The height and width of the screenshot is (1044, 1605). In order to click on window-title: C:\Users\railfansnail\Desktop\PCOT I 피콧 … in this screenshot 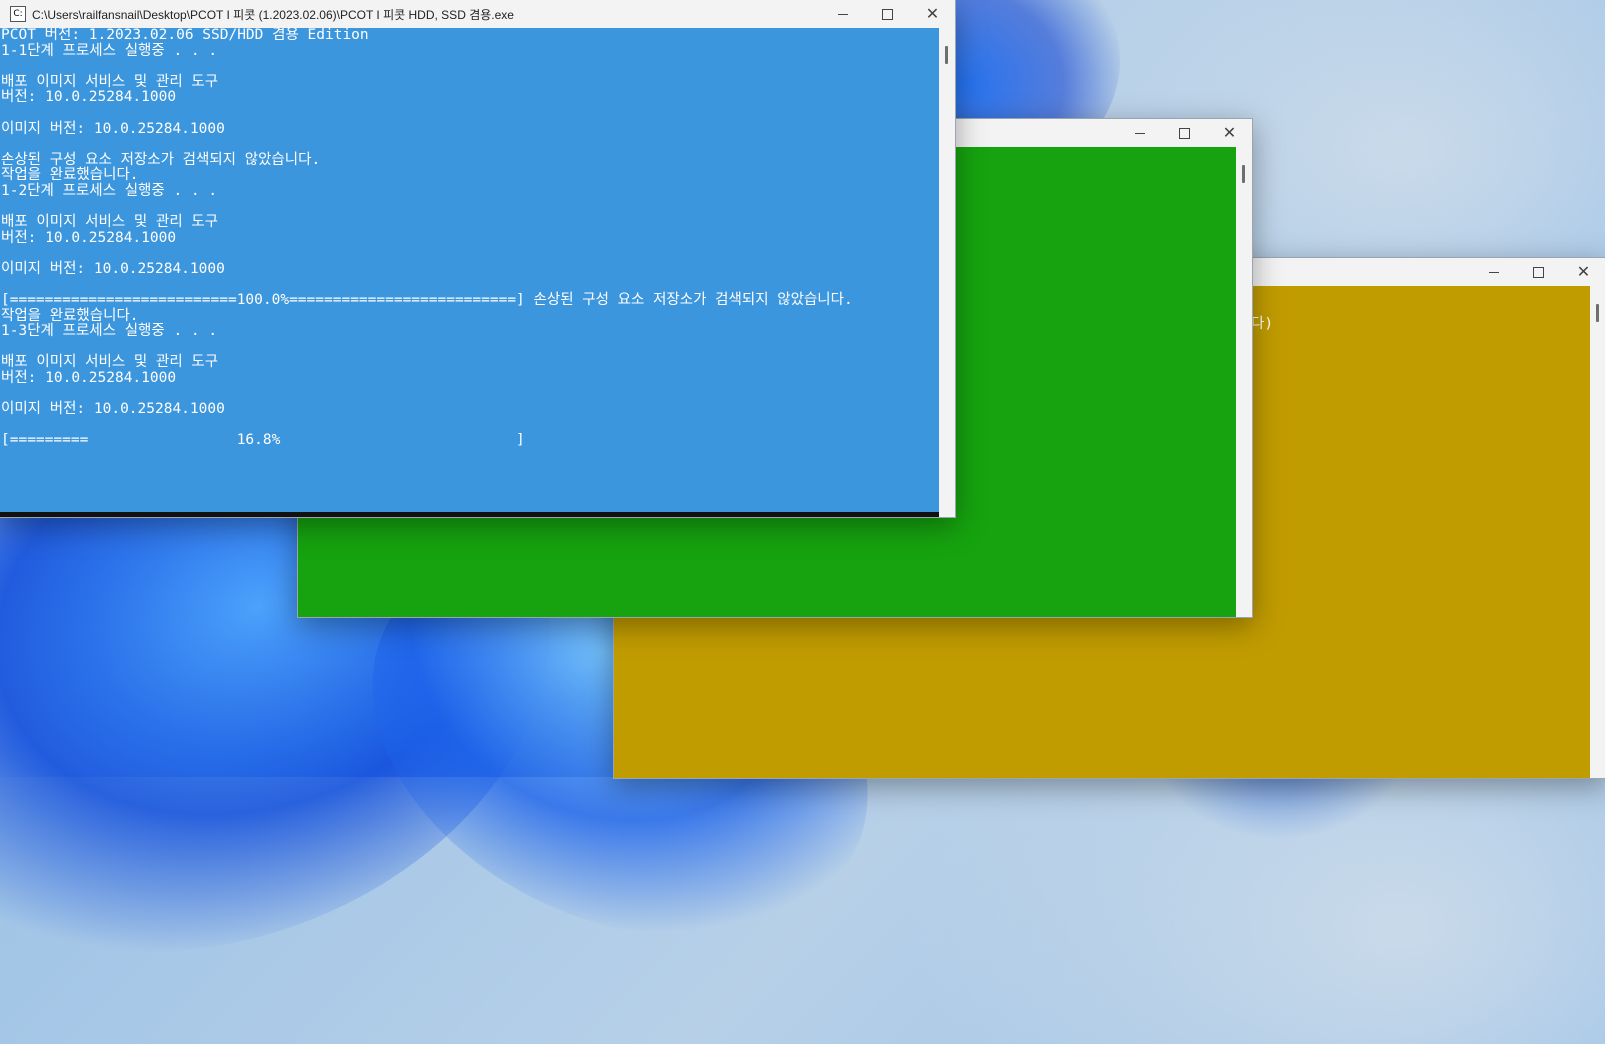, I will do `click(273, 14)`.